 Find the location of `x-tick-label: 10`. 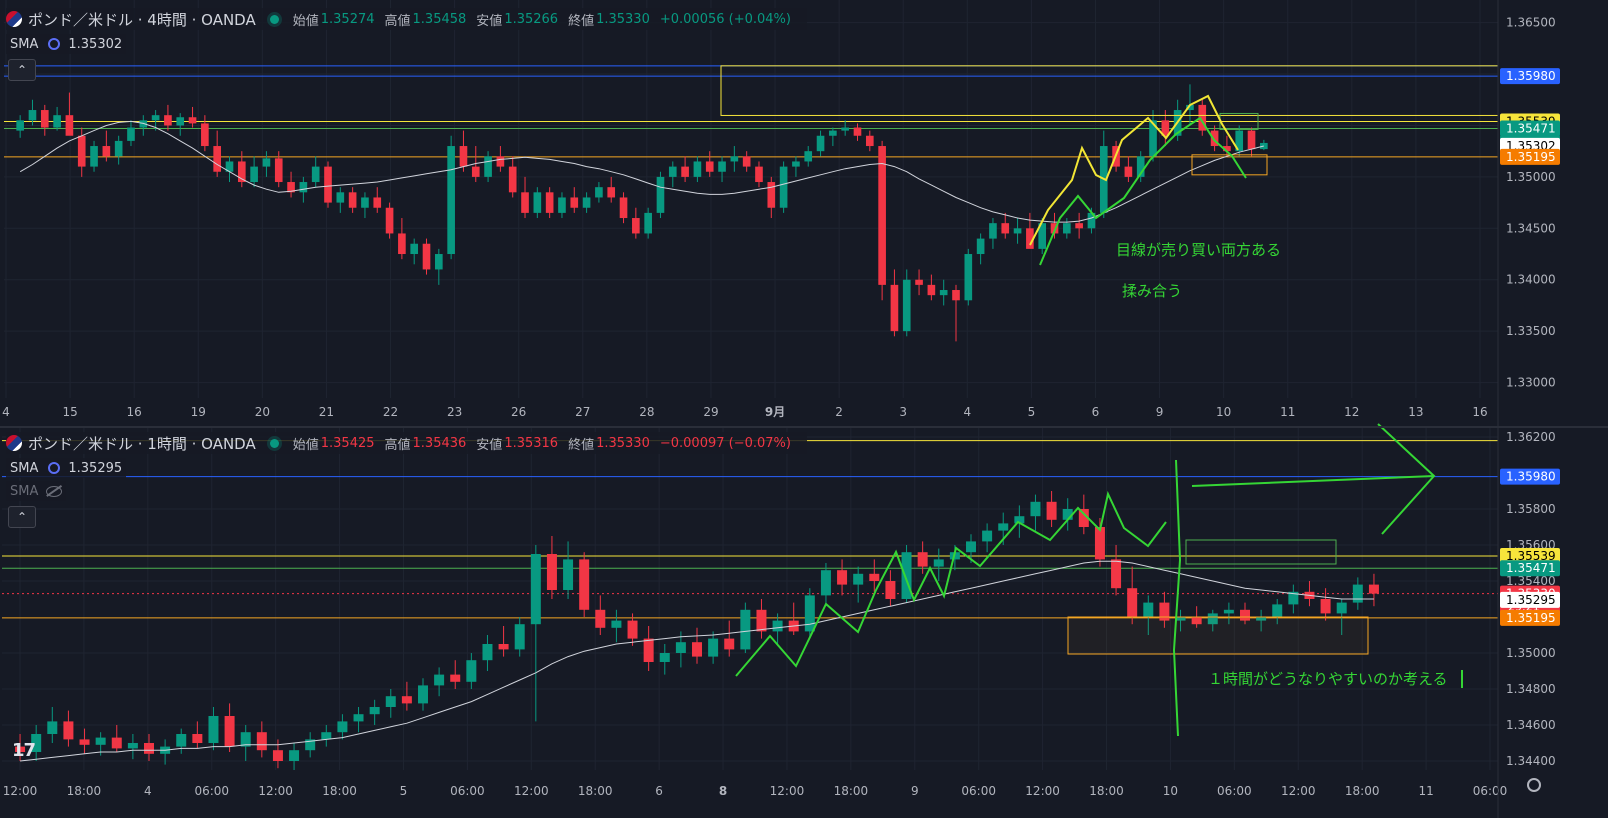

x-tick-label: 10 is located at coordinates (1223, 412).